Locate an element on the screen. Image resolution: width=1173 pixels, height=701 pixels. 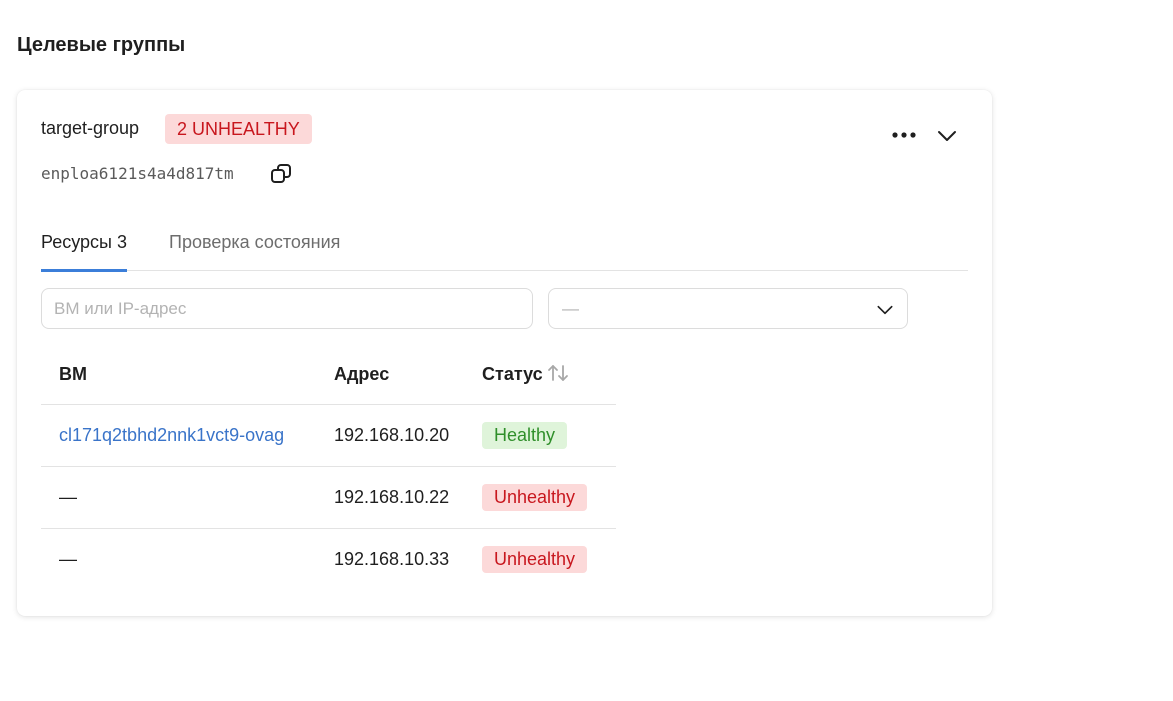
copy-icon is located at coordinates (281, 173).